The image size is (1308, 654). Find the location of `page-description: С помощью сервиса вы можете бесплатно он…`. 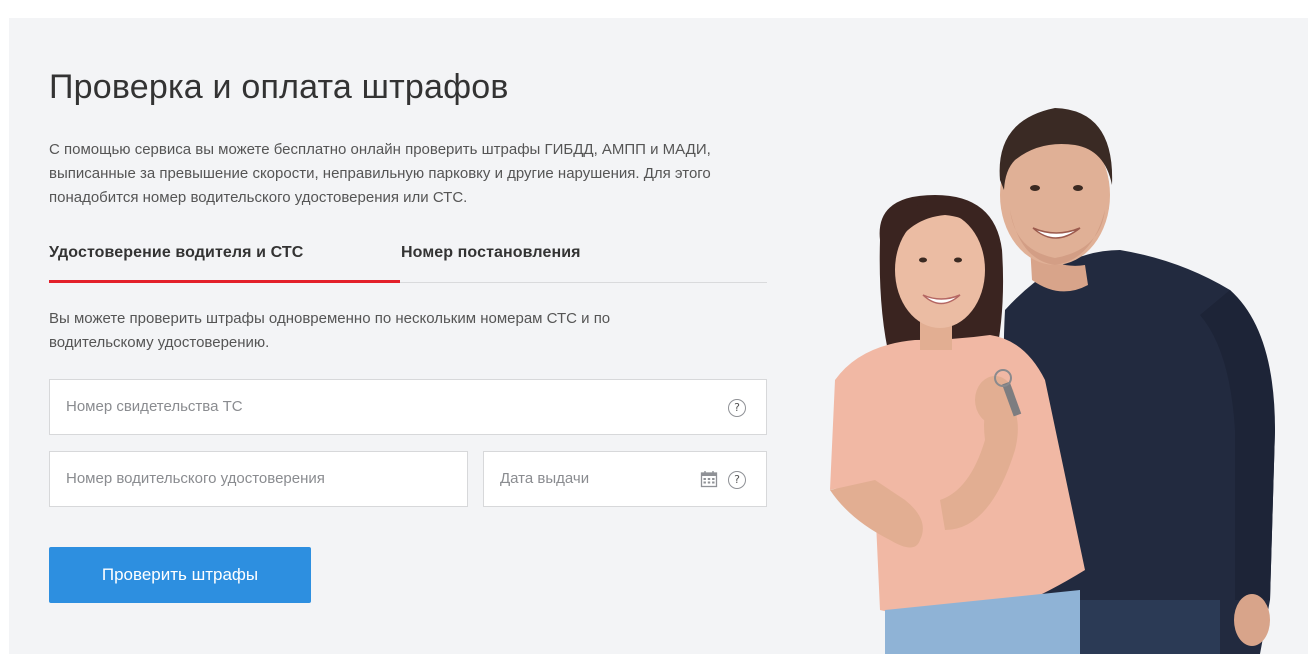

page-description: С помощью сервиса вы можете бесплатно он… is located at coordinates (380, 173).